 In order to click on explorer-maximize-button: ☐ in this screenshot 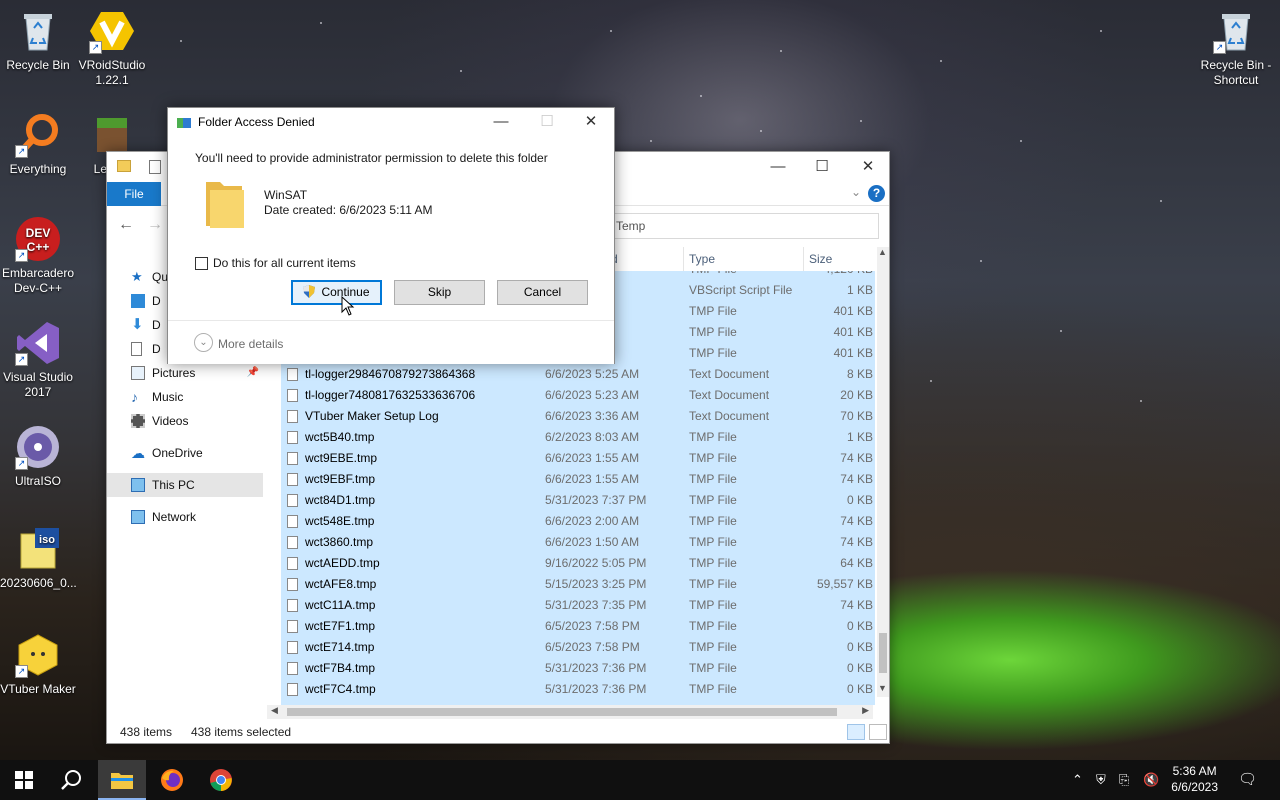, I will do `click(822, 168)`.